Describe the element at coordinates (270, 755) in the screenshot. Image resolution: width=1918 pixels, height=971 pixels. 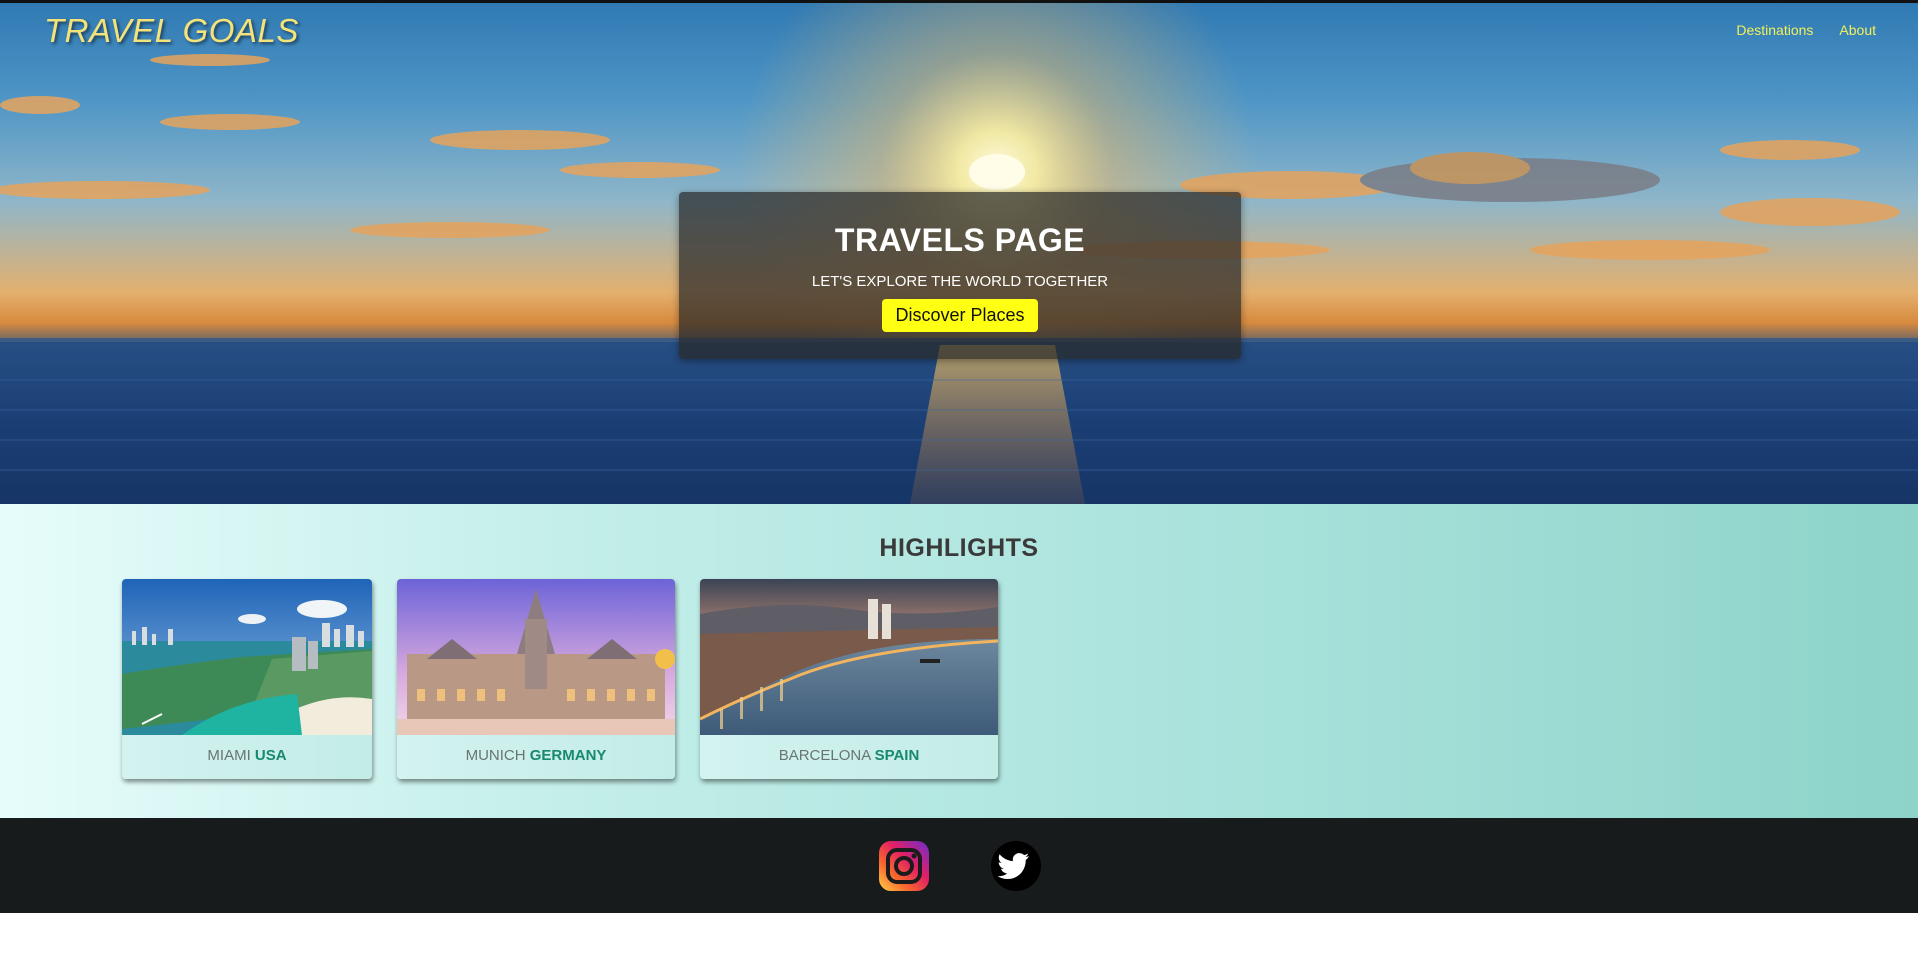
I see `card-country: USA` at that location.